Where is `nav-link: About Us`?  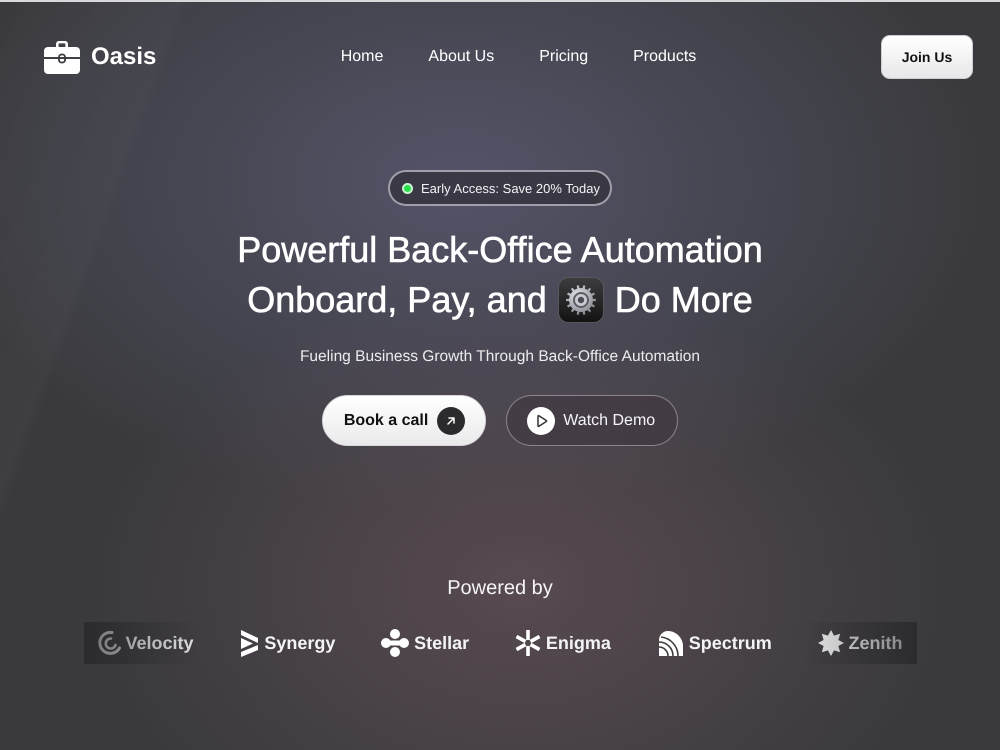
nav-link: About Us is located at coordinates (461, 57).